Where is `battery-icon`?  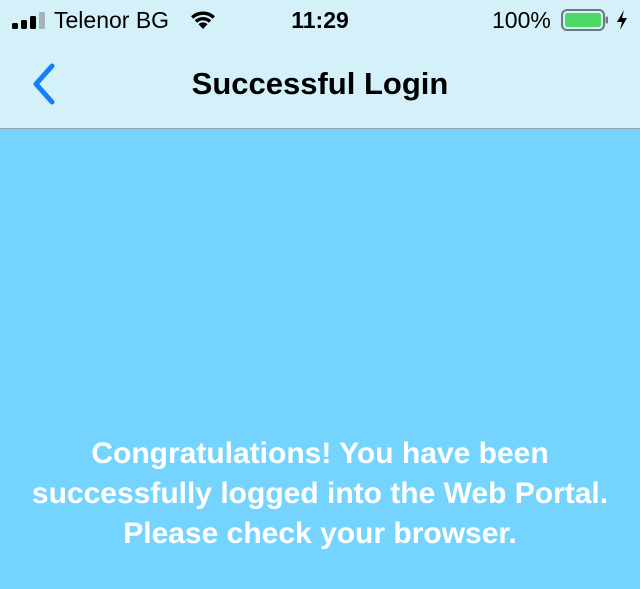
battery-icon is located at coordinates (584, 20).